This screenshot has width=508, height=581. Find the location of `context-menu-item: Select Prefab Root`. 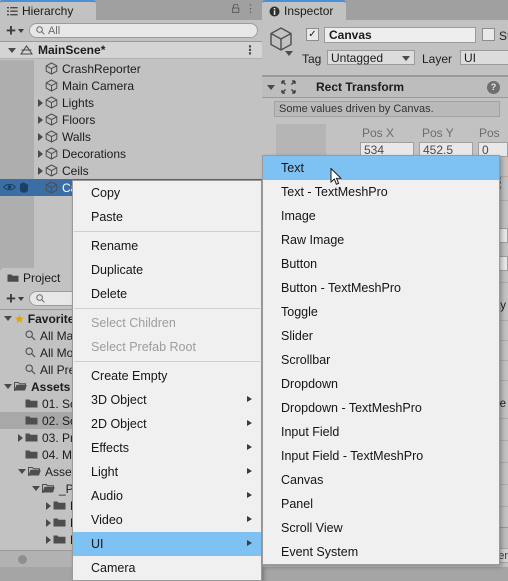

context-menu-item: Select Prefab Root is located at coordinates (167, 347).